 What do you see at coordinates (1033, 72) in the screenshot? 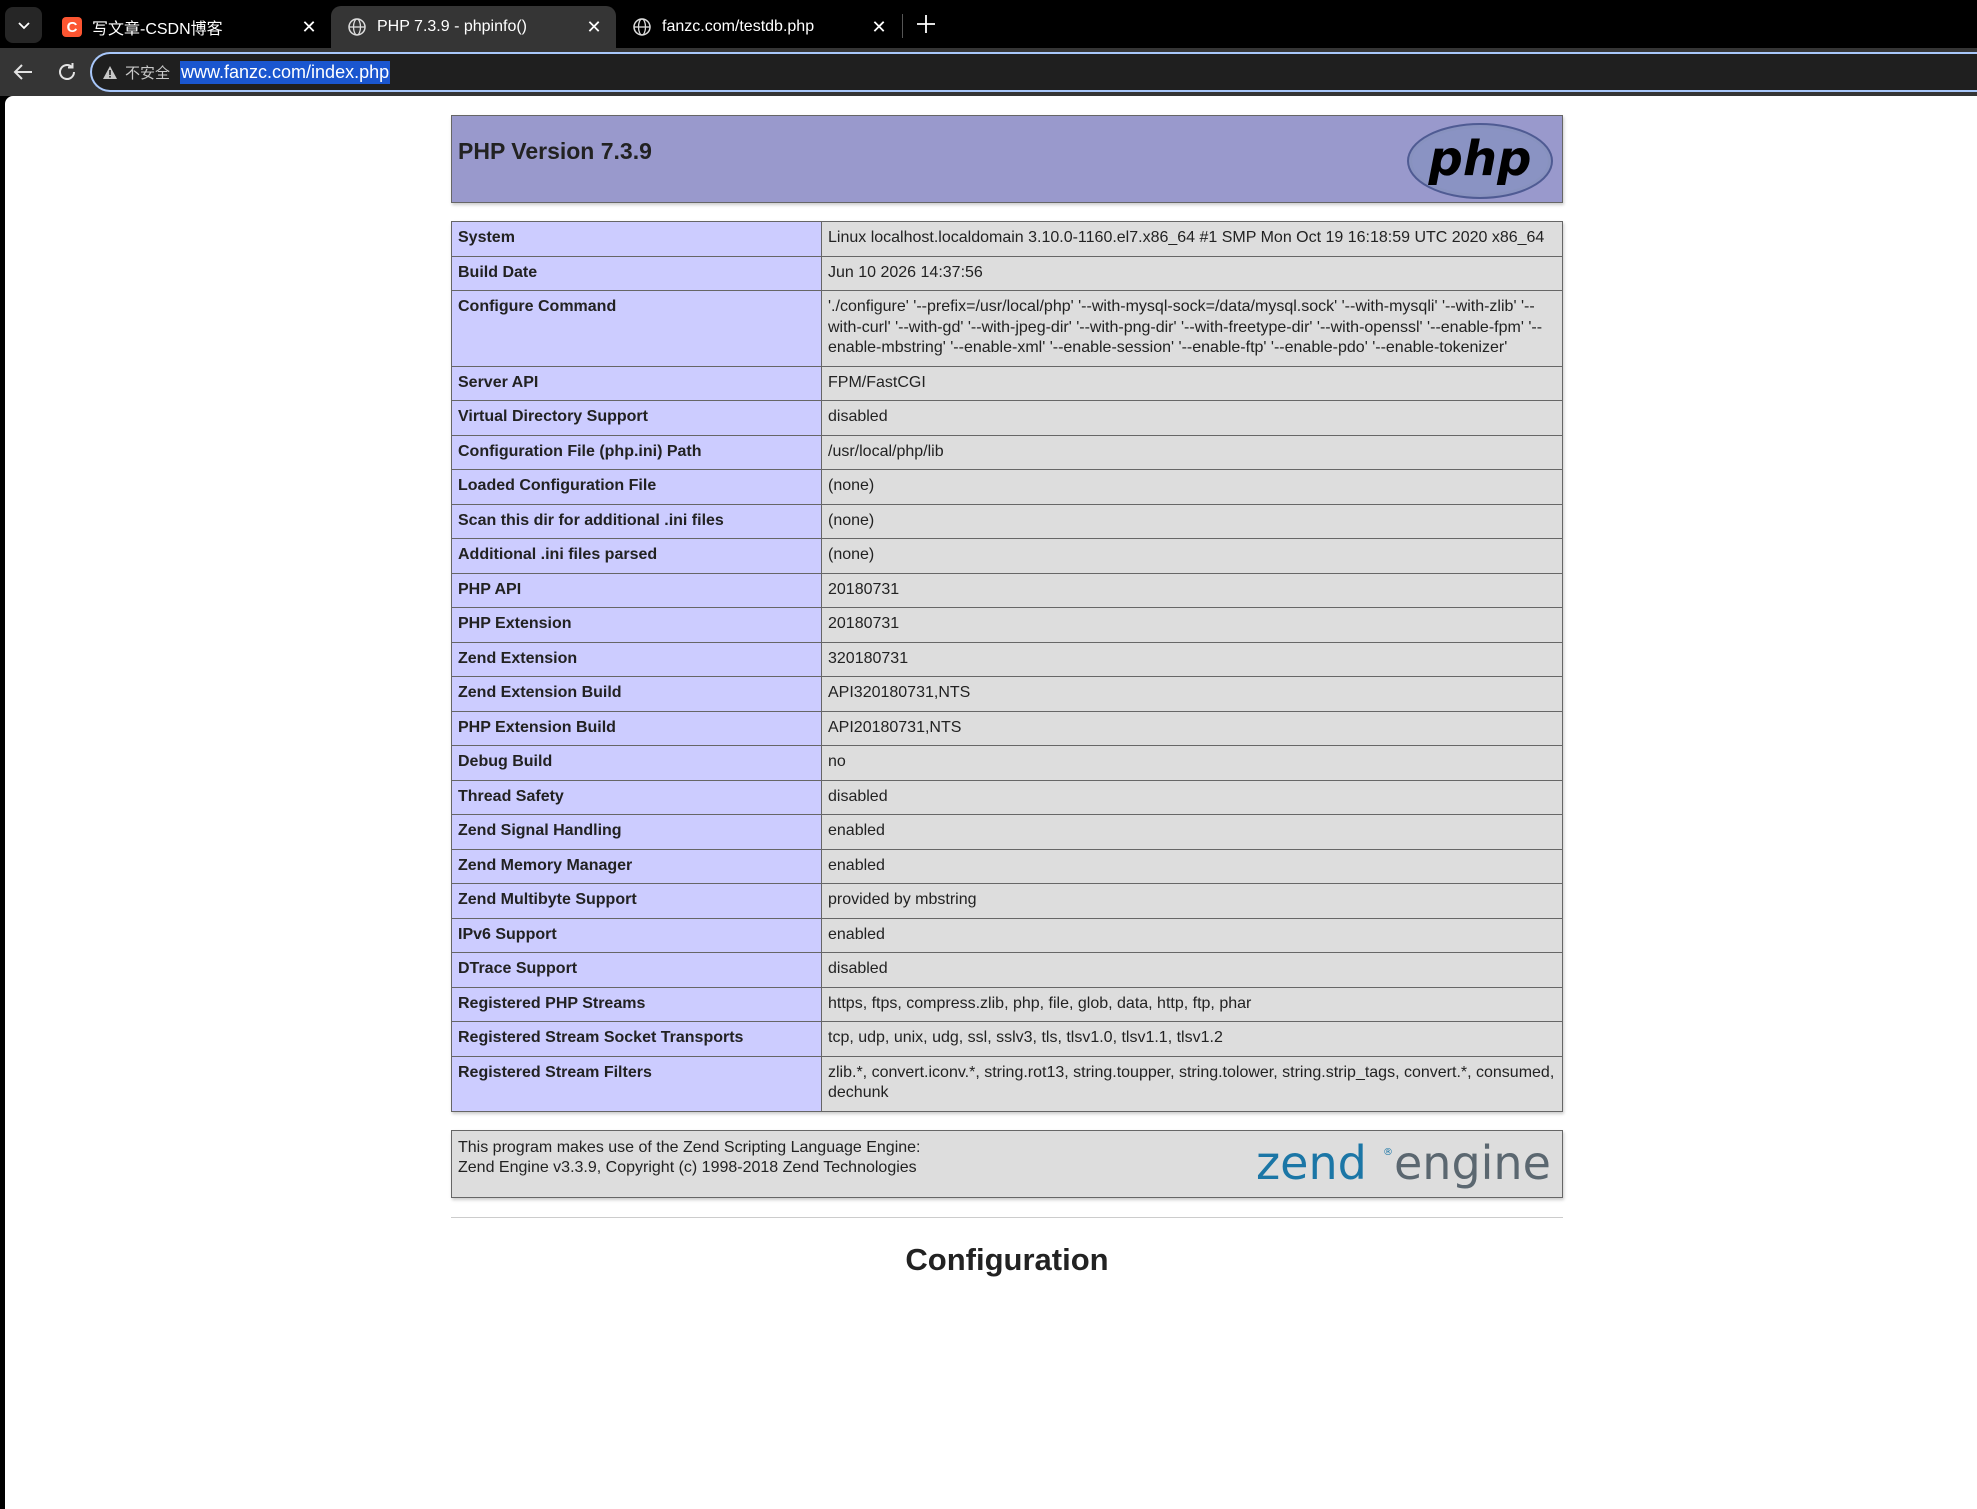
I see `address-bar: 不安全 www.fanzc.com/index.php` at bounding box center [1033, 72].